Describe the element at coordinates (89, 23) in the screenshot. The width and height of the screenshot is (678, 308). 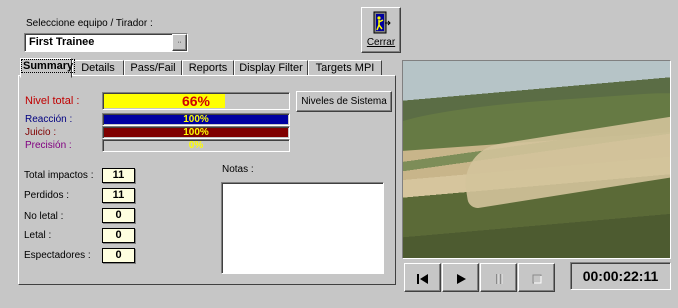
I see `team-shooter-label: Seleccione equipo / Tirador :` at that location.